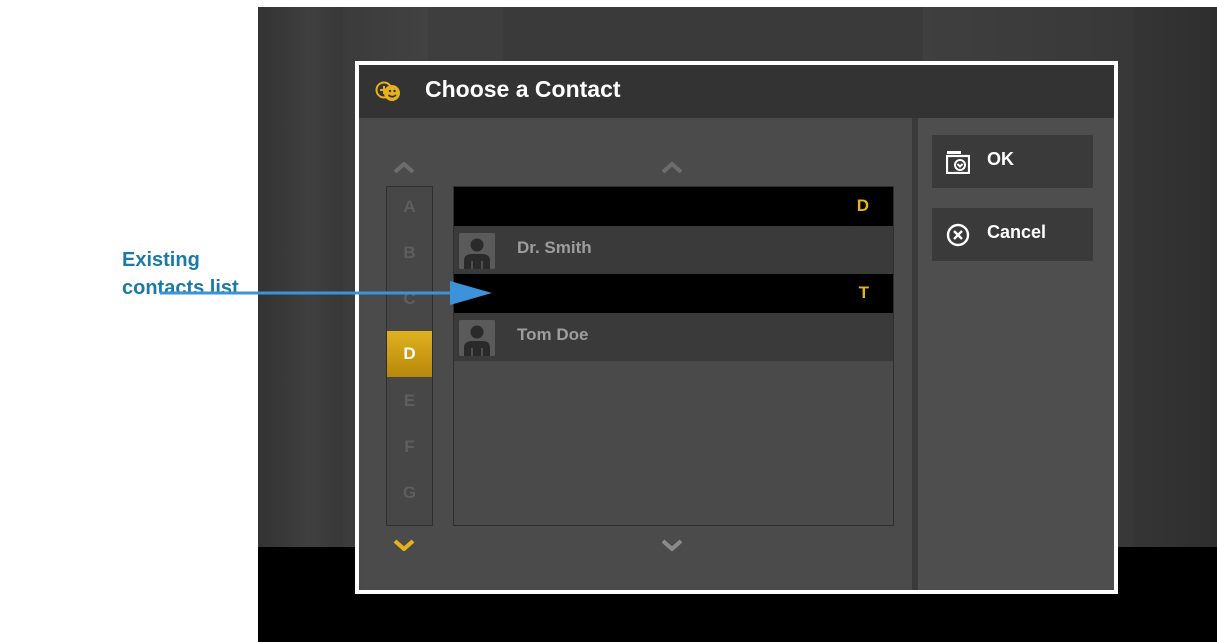 The image size is (1217, 642). What do you see at coordinates (404, 167) in the screenshot?
I see `alphabet-scroll-up-chevron-up-icon` at bounding box center [404, 167].